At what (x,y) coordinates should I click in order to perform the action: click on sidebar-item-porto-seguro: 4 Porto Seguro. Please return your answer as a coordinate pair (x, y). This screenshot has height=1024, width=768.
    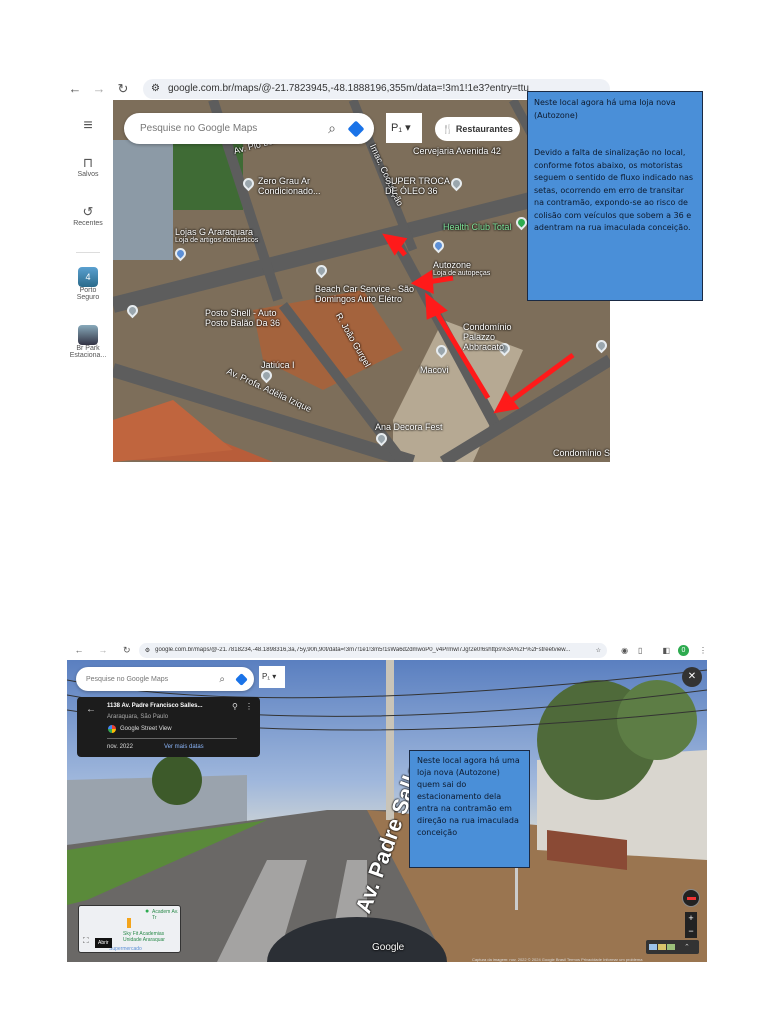
    Looking at the image, I should click on (88, 284).